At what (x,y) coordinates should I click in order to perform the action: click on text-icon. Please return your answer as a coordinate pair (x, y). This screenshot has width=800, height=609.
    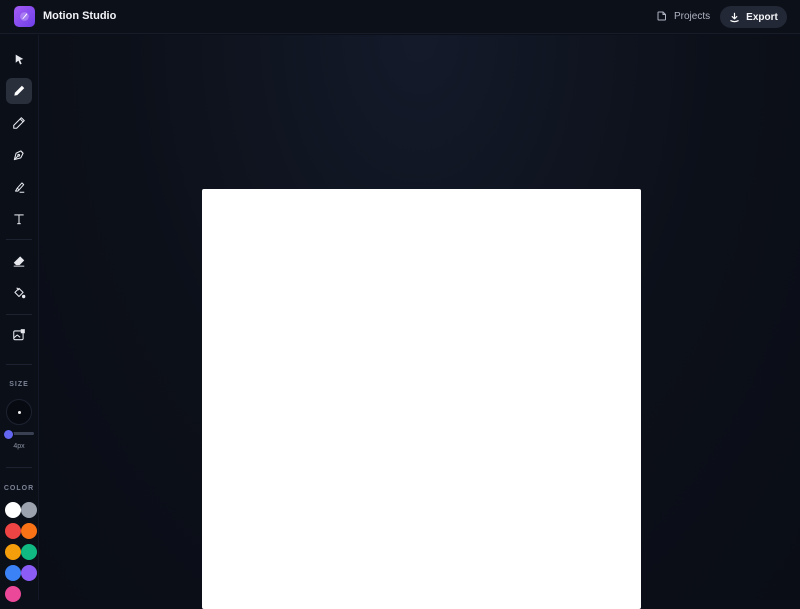
    Looking at the image, I should click on (19, 219).